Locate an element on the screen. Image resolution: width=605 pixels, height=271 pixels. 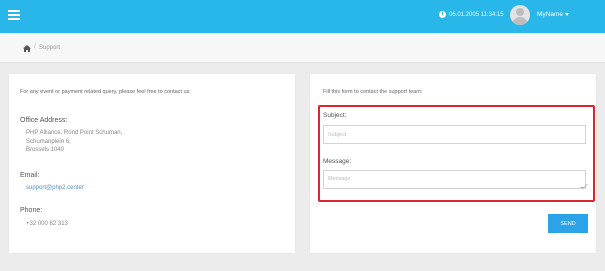
breadcrumb-current: Support is located at coordinates (50, 48).